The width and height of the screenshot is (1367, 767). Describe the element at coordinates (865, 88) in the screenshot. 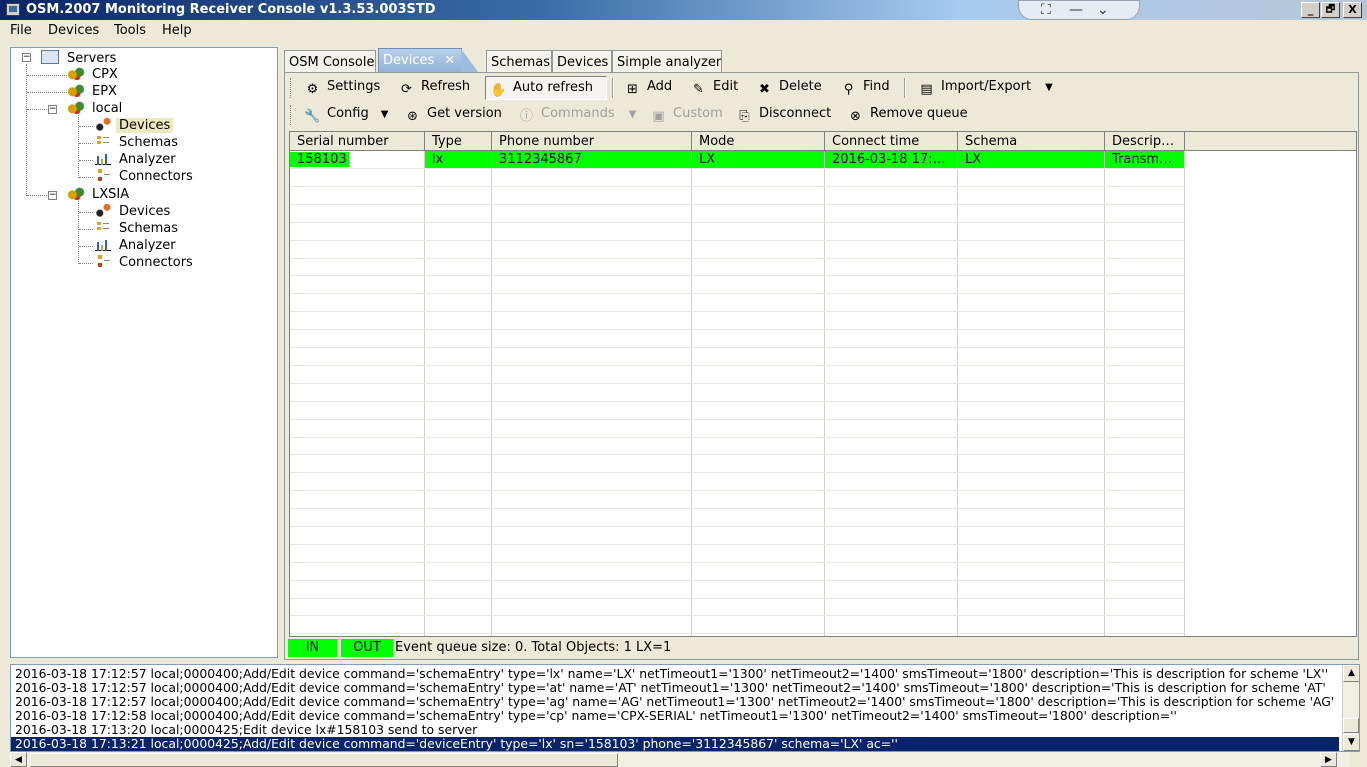

I see `find-button: ⚲ Find` at that location.